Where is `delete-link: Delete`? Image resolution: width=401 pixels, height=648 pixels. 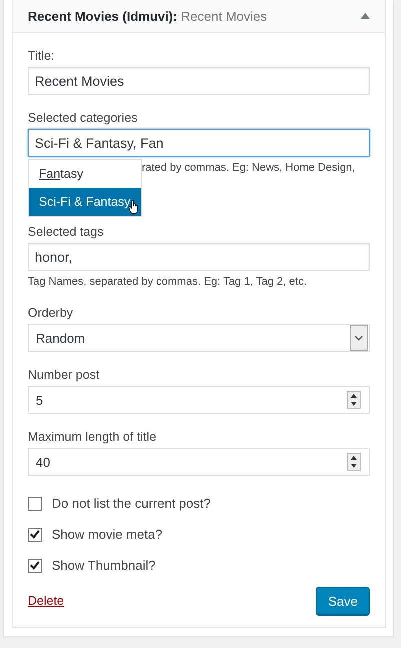
delete-link: Delete is located at coordinates (46, 601).